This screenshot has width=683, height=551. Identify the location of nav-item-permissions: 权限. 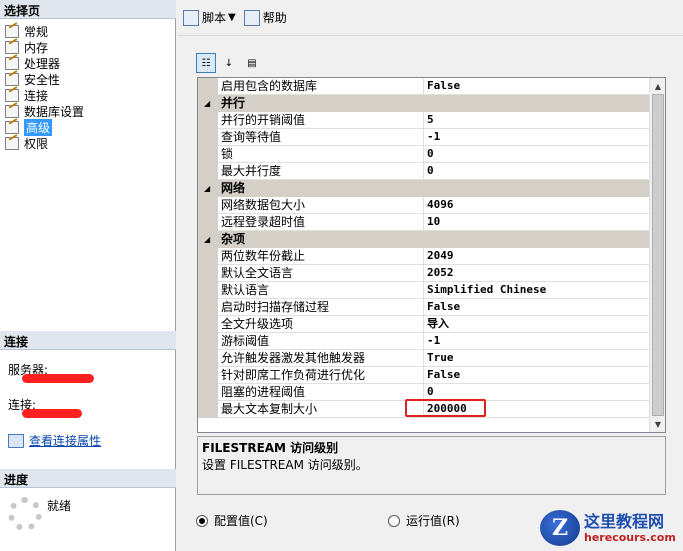
(26, 143).